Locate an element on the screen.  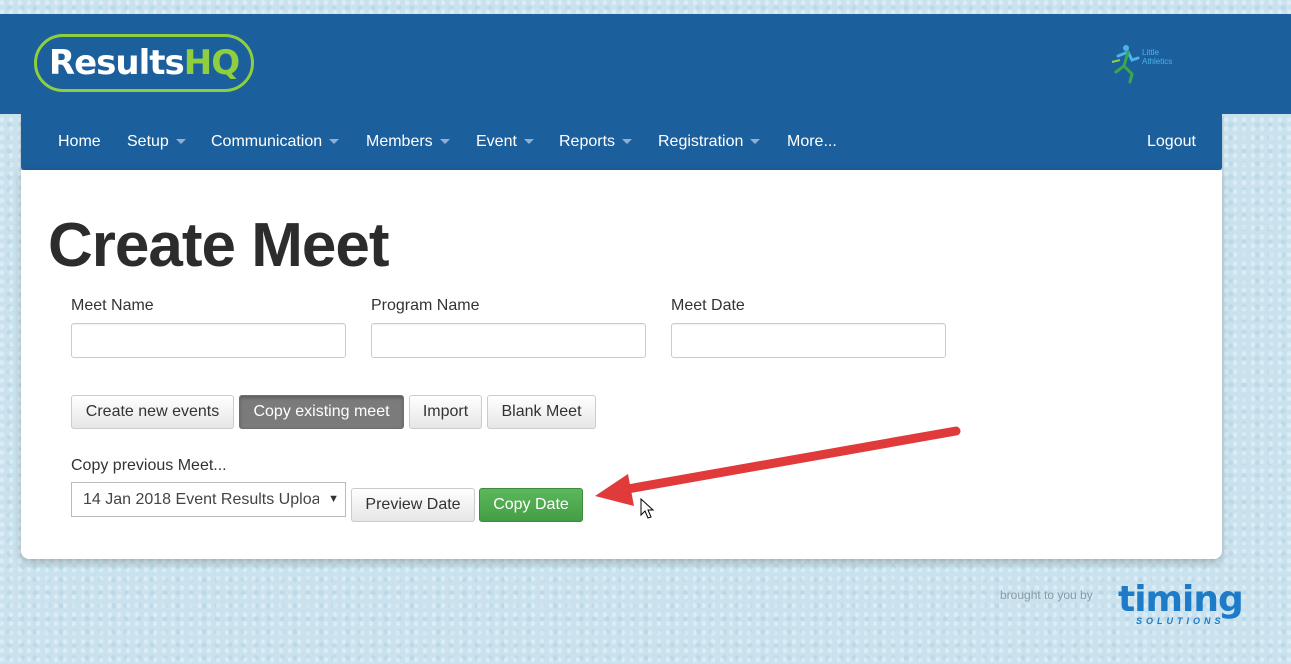
athlete-figure-icon is located at coordinates (1125, 64).